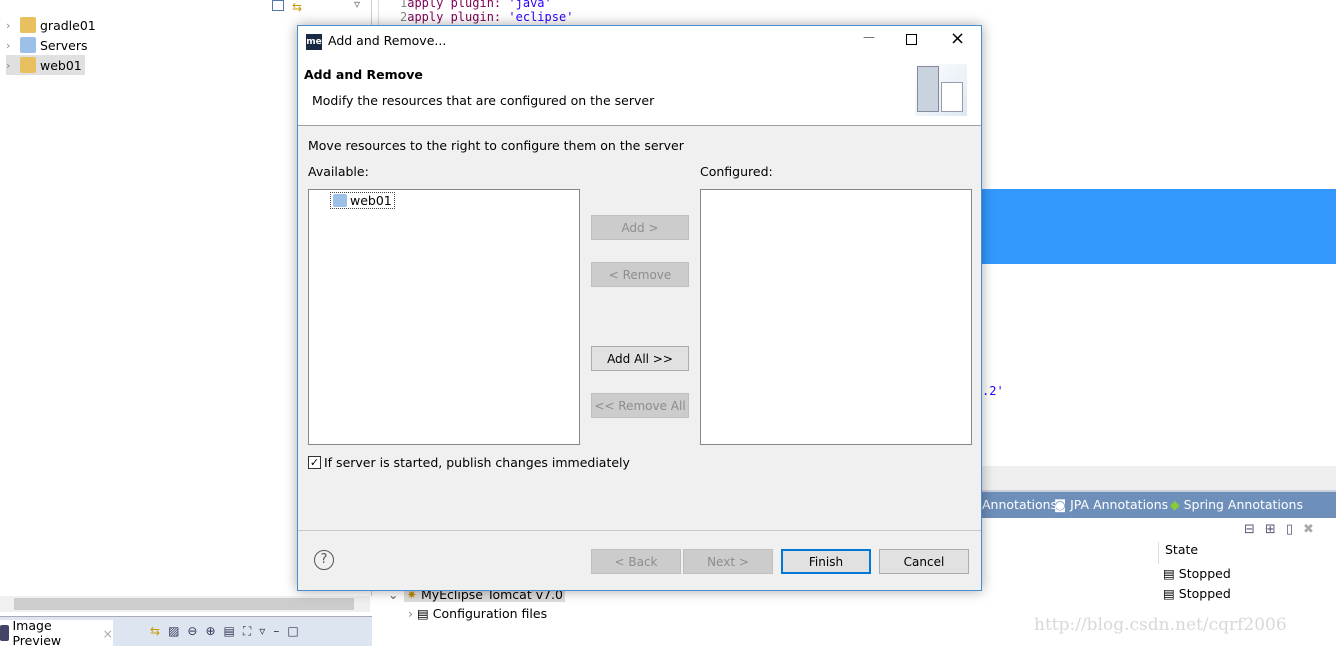 The image size is (1336, 648). What do you see at coordinates (1308, 529) in the screenshot?
I see `delete-icon: ✖` at bounding box center [1308, 529].